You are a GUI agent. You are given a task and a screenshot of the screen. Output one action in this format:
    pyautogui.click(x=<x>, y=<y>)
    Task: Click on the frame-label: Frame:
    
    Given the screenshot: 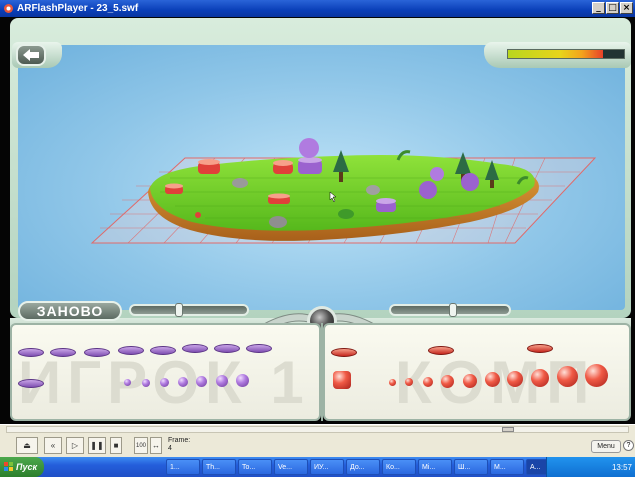 What is the action you would take?
    pyautogui.click(x=179, y=440)
    